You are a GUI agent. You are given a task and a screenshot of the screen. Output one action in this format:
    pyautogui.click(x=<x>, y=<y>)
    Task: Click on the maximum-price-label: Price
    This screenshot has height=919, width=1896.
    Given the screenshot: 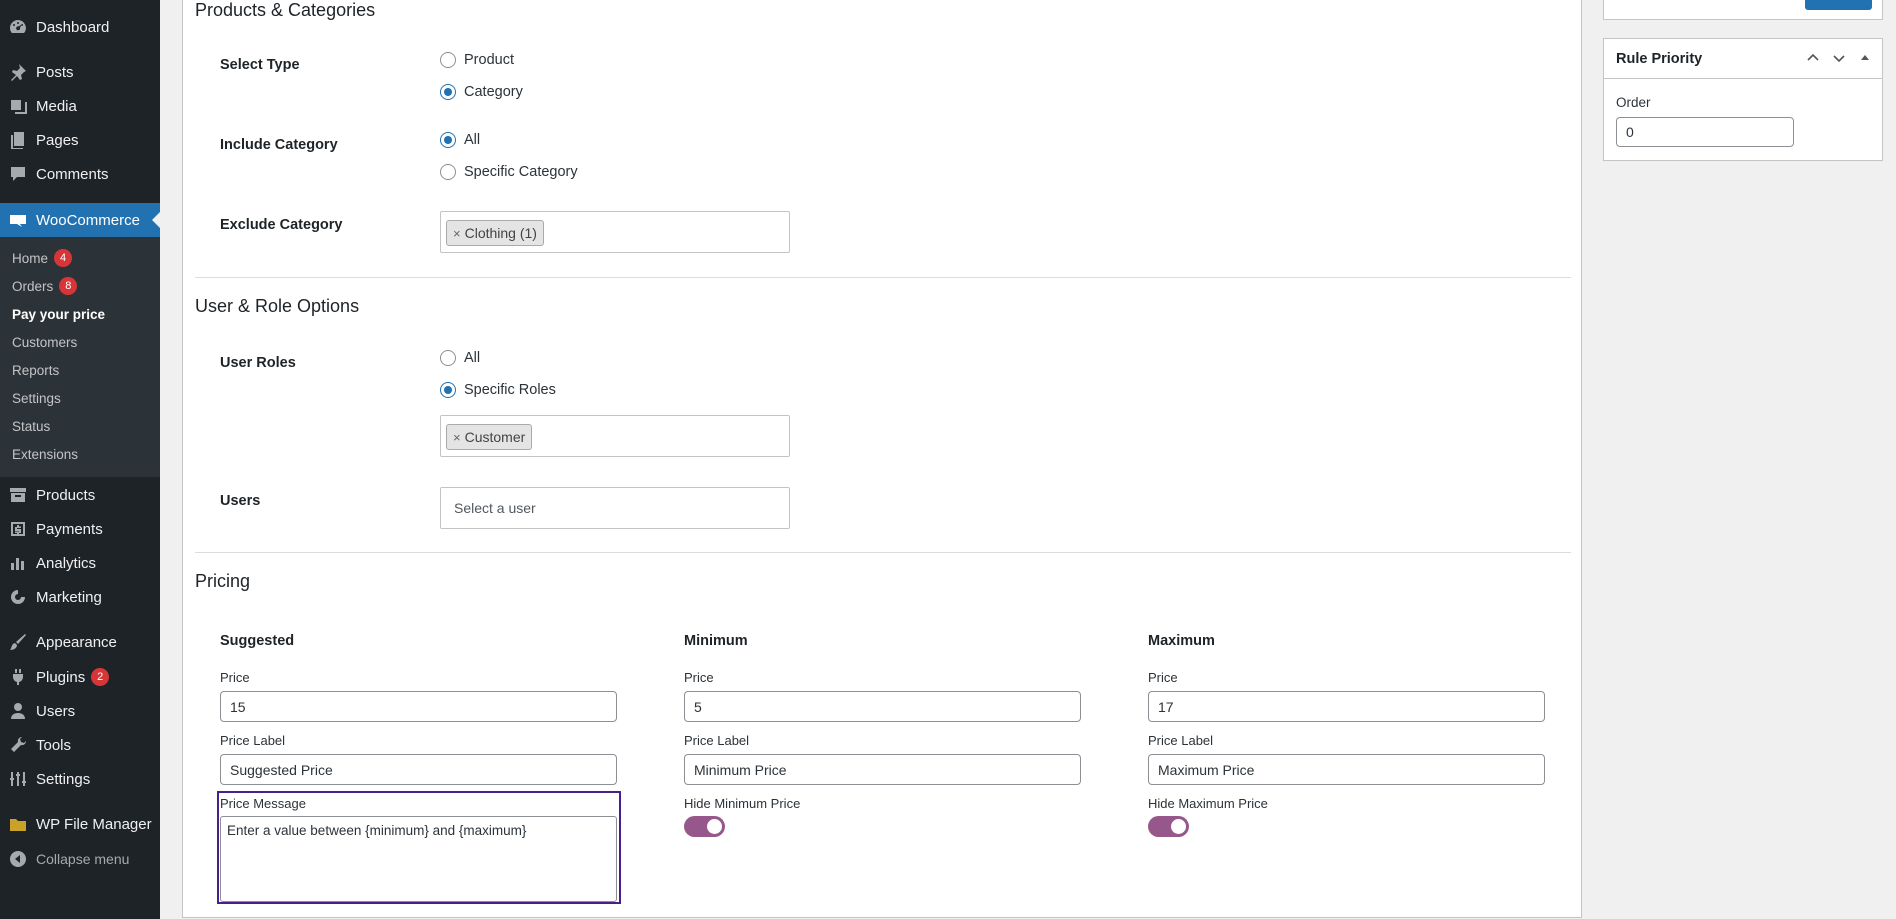 What is the action you would take?
    pyautogui.click(x=1163, y=677)
    